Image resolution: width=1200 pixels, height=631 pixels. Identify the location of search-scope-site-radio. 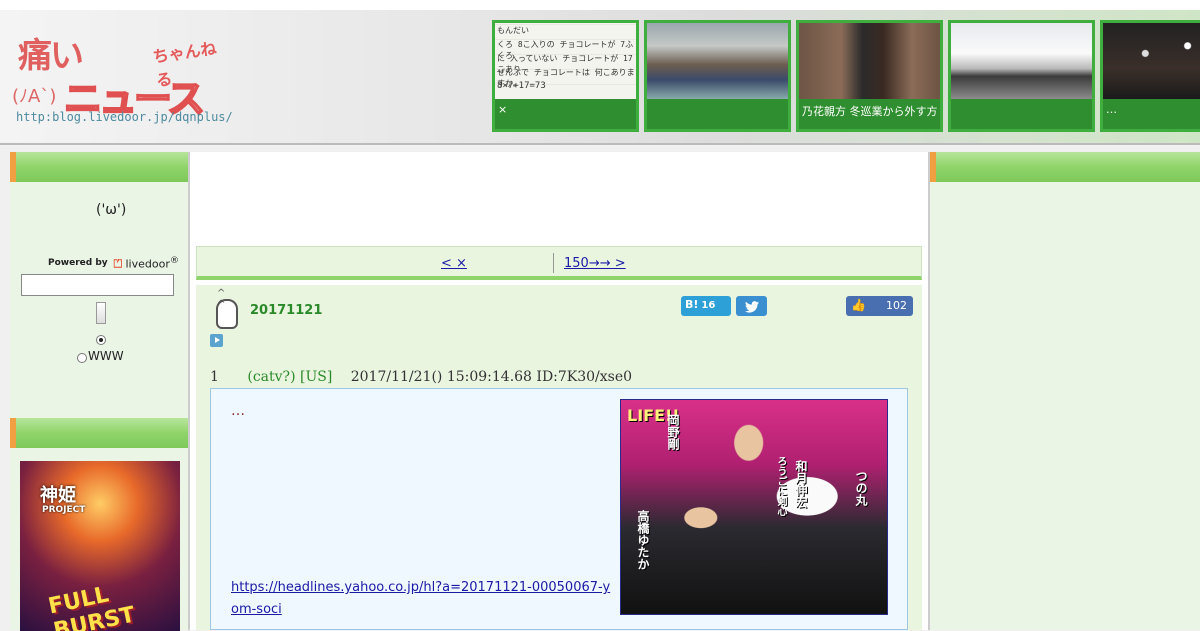
(101, 340).